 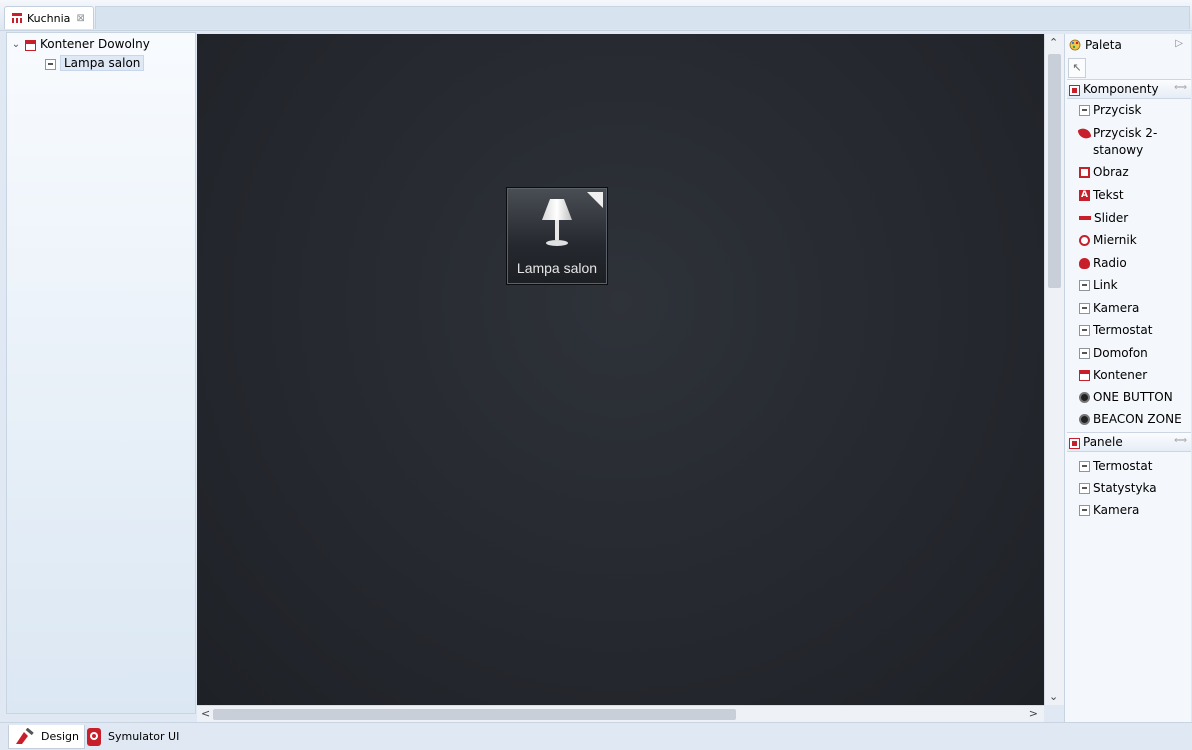 What do you see at coordinates (1120, 353) in the screenshot?
I see `palette-item-label: Domofon` at bounding box center [1120, 353].